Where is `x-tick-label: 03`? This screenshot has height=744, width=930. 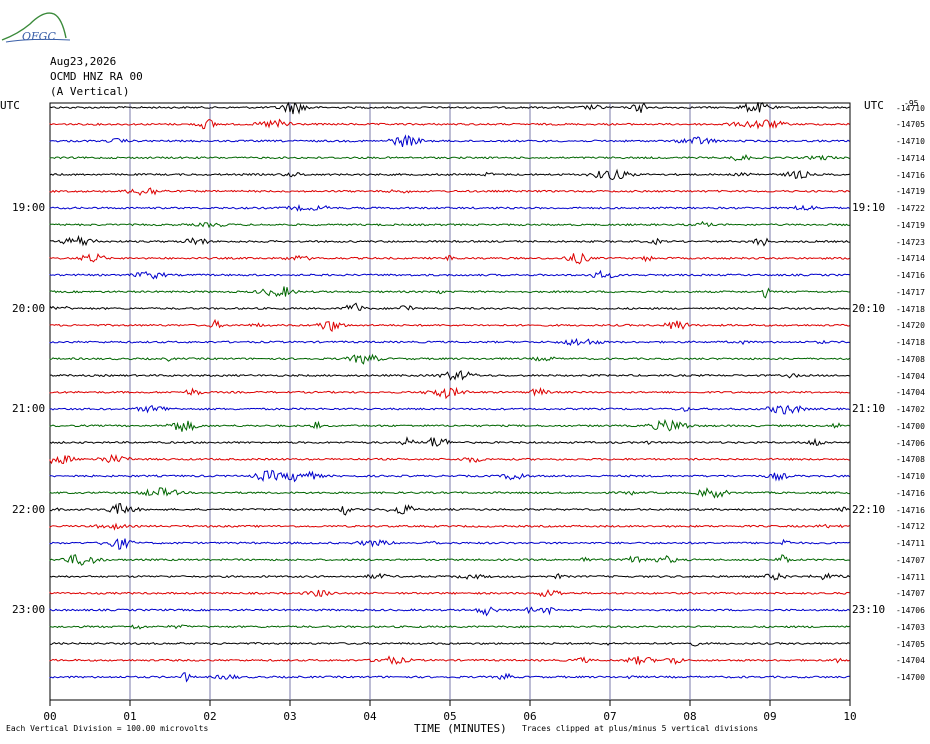
x-tick-label: 03 is located at coordinates (290, 716).